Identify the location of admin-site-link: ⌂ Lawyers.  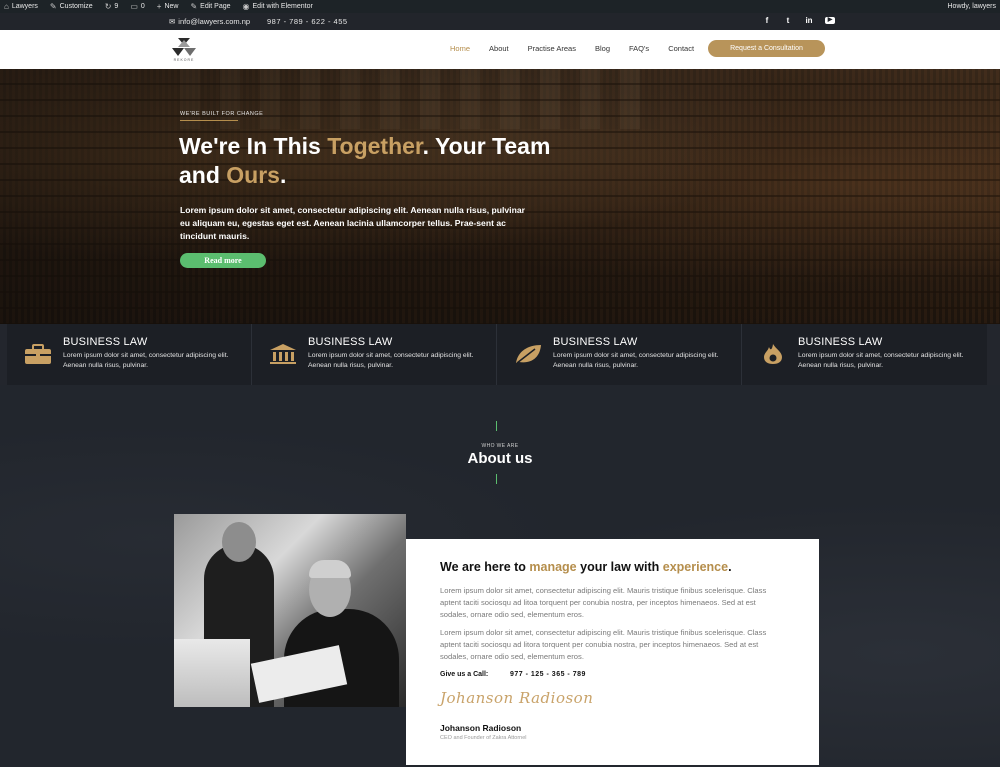
(21, 6).